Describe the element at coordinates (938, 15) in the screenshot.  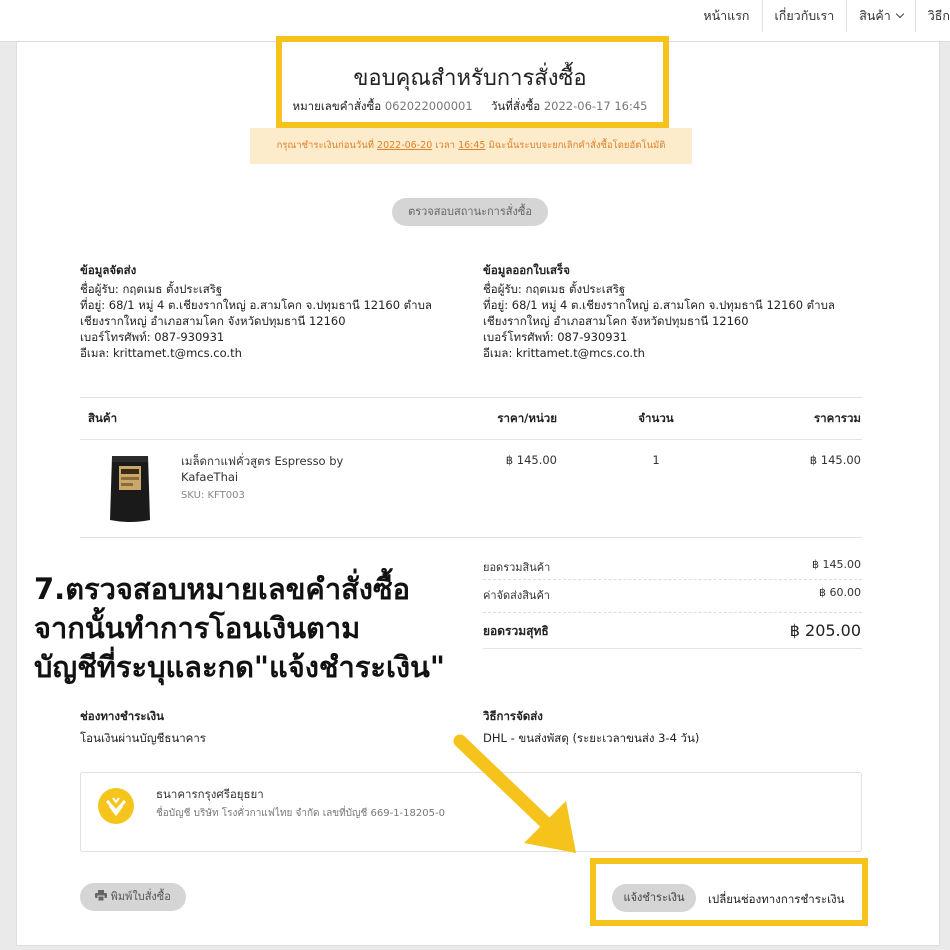
I see `nav-howto-label: วิธีก` at that location.